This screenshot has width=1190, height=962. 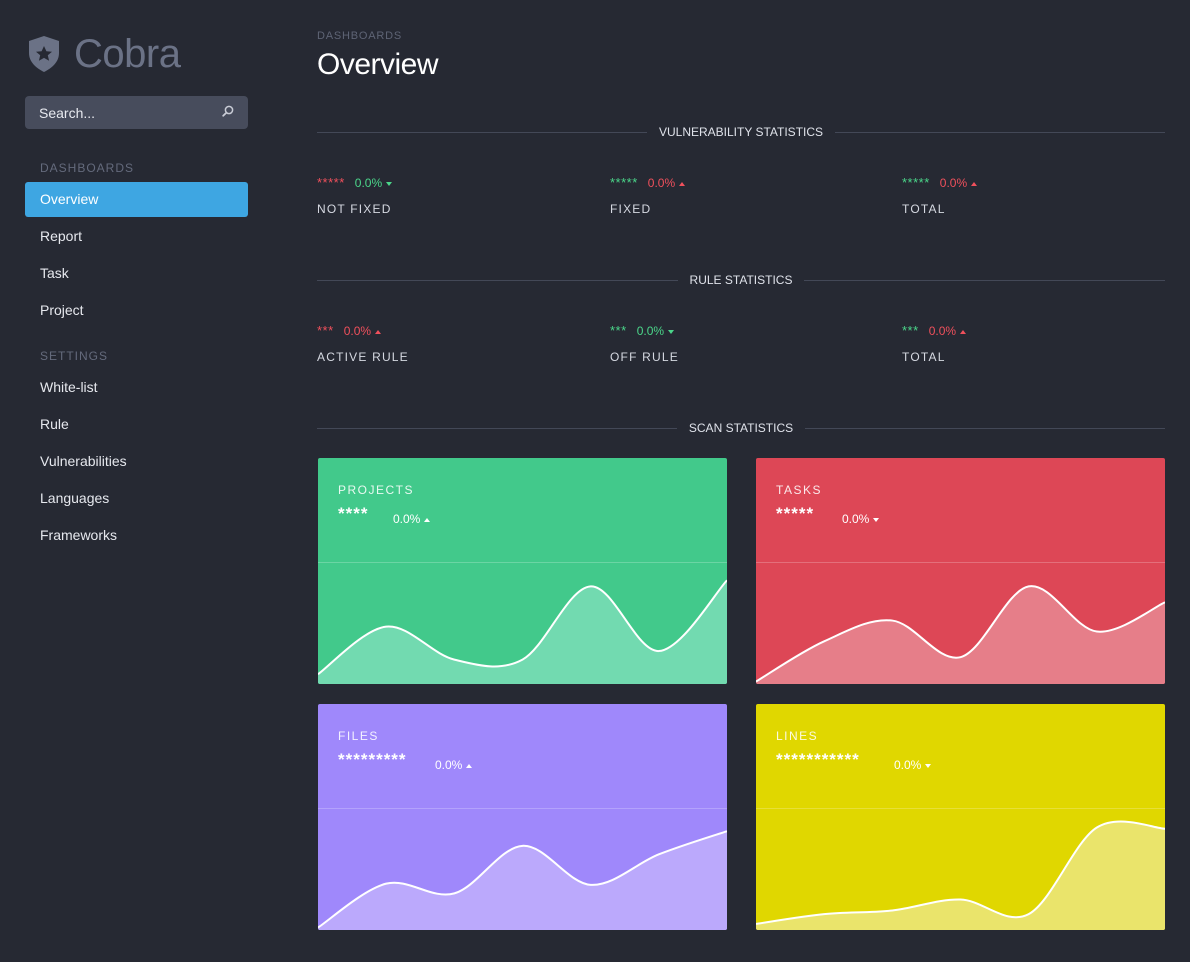 I want to click on sidebar-item-overview: Overview, so click(x=136, y=199).